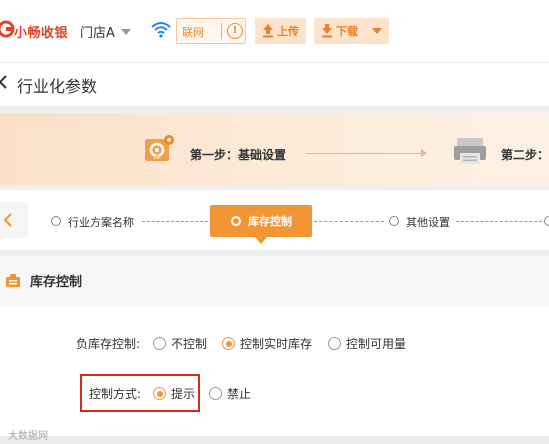 The width and height of the screenshot is (549, 444). What do you see at coordinates (101, 222) in the screenshot?
I see `tab-scheme-name: 行业方案名称` at bounding box center [101, 222].